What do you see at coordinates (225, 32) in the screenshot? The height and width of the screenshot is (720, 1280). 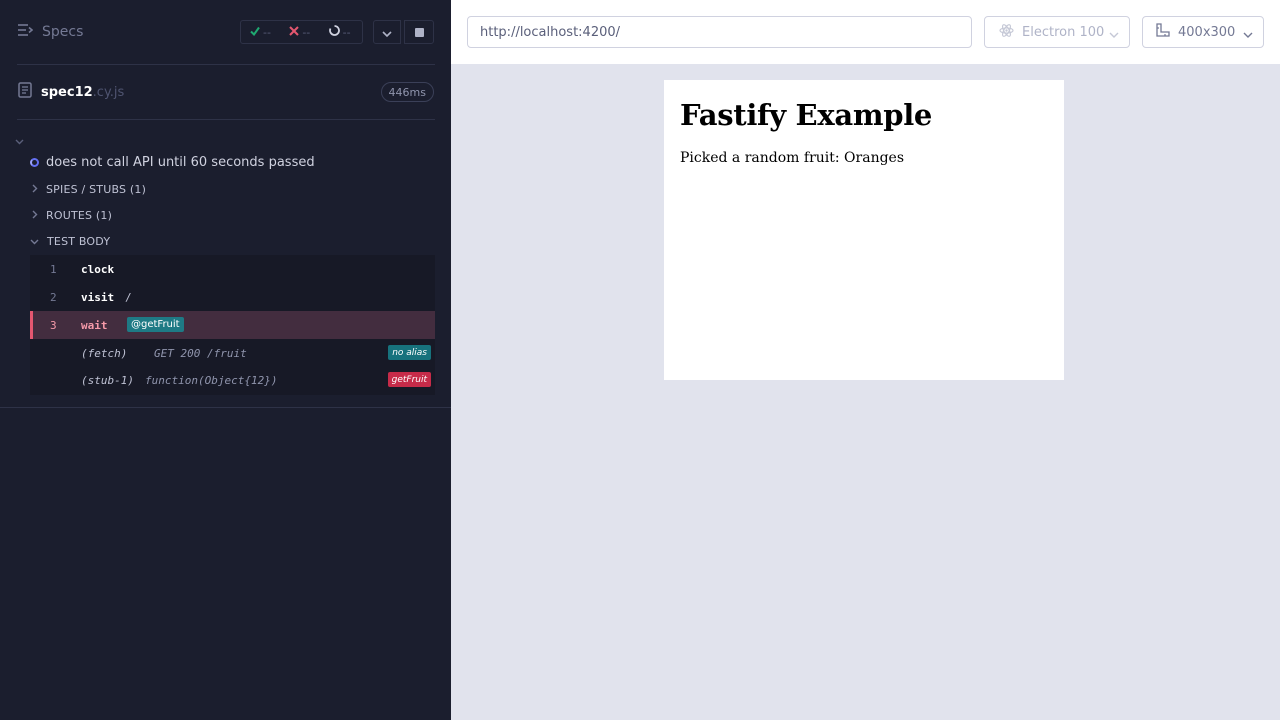 I see `reporter-header: Specs -- -- --` at bounding box center [225, 32].